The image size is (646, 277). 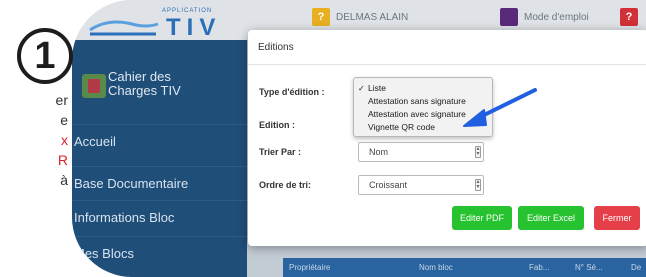 I want to click on book-icon, so click(x=509, y=17).